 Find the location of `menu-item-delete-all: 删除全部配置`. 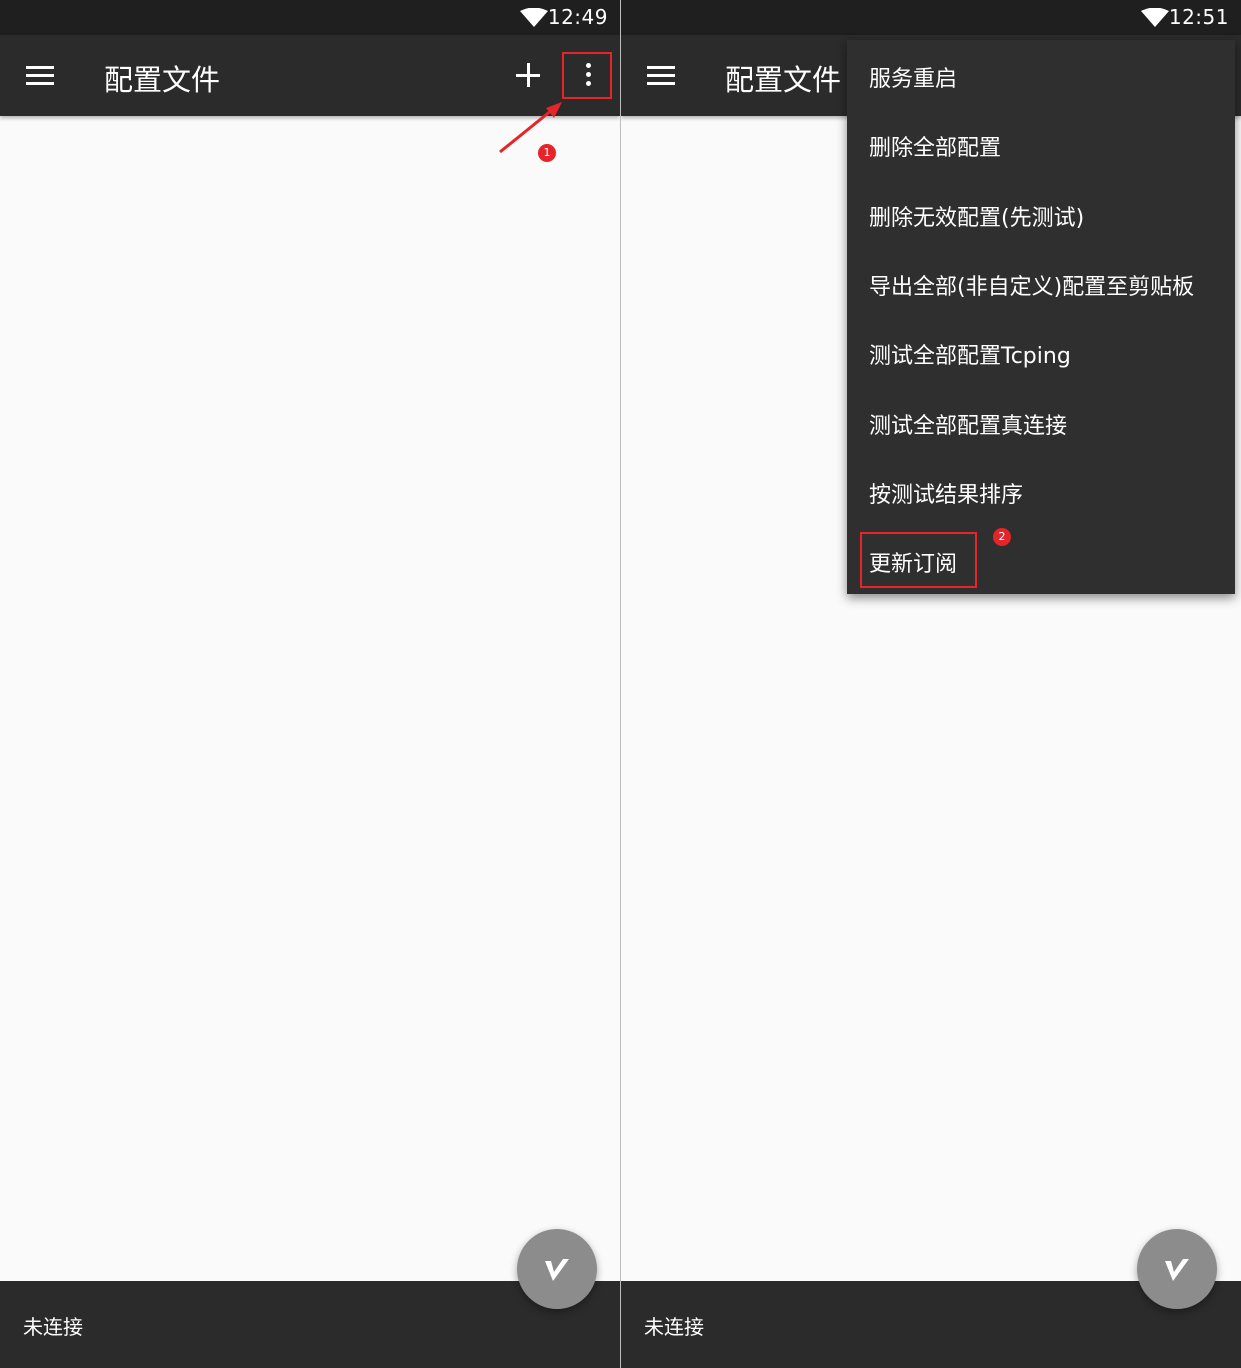

menu-item-delete-all: 删除全部配置 is located at coordinates (1041, 143).